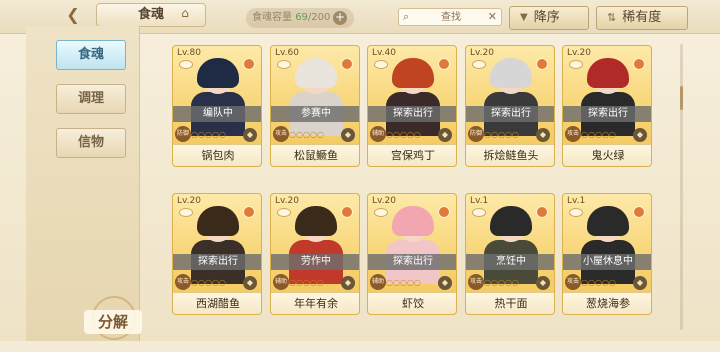 The image size is (720, 352). What do you see at coordinates (510, 303) in the screenshot?
I see `card-name: 热干面` at bounding box center [510, 303].